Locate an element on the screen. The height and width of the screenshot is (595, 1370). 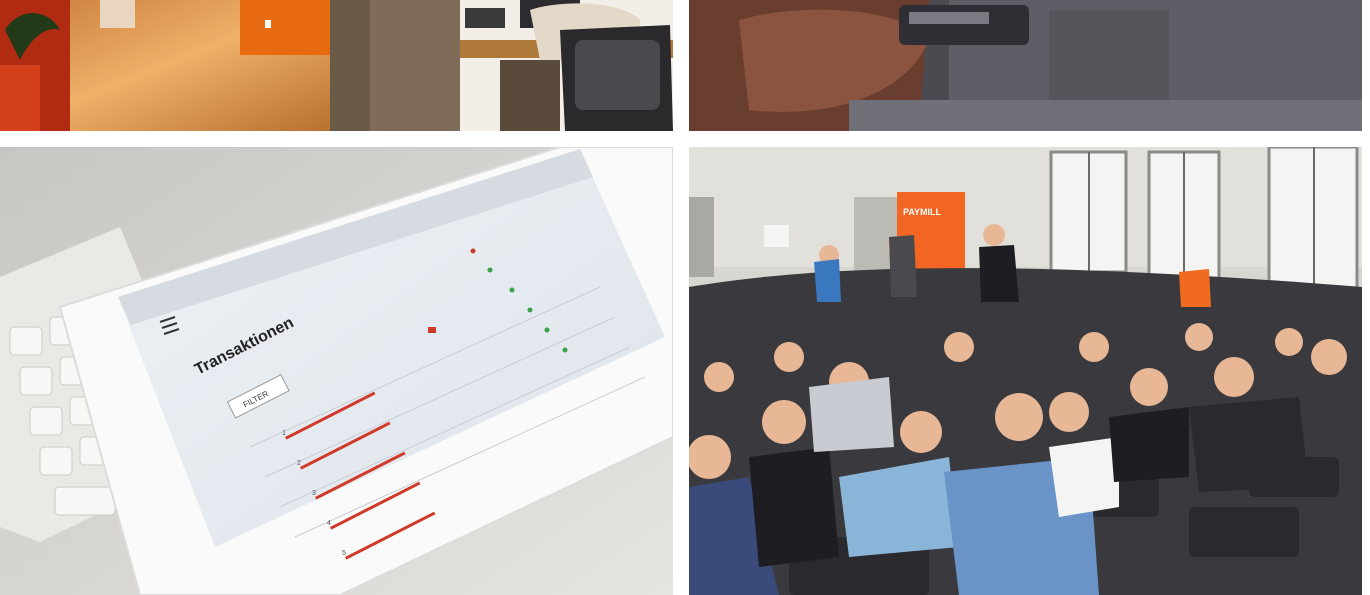
paymill-banner-text: PAYMILL is located at coordinates (922, 212).